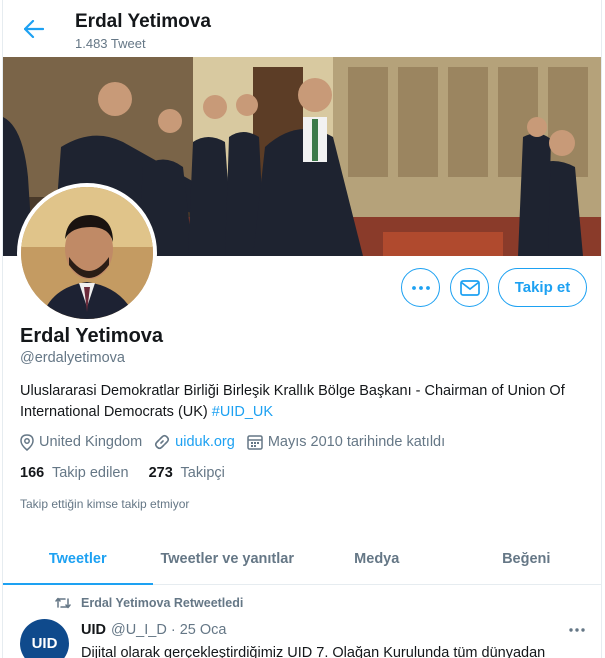  Describe the element at coordinates (527, 558) in the screenshot. I see `tab-likes: Beğeni` at that location.